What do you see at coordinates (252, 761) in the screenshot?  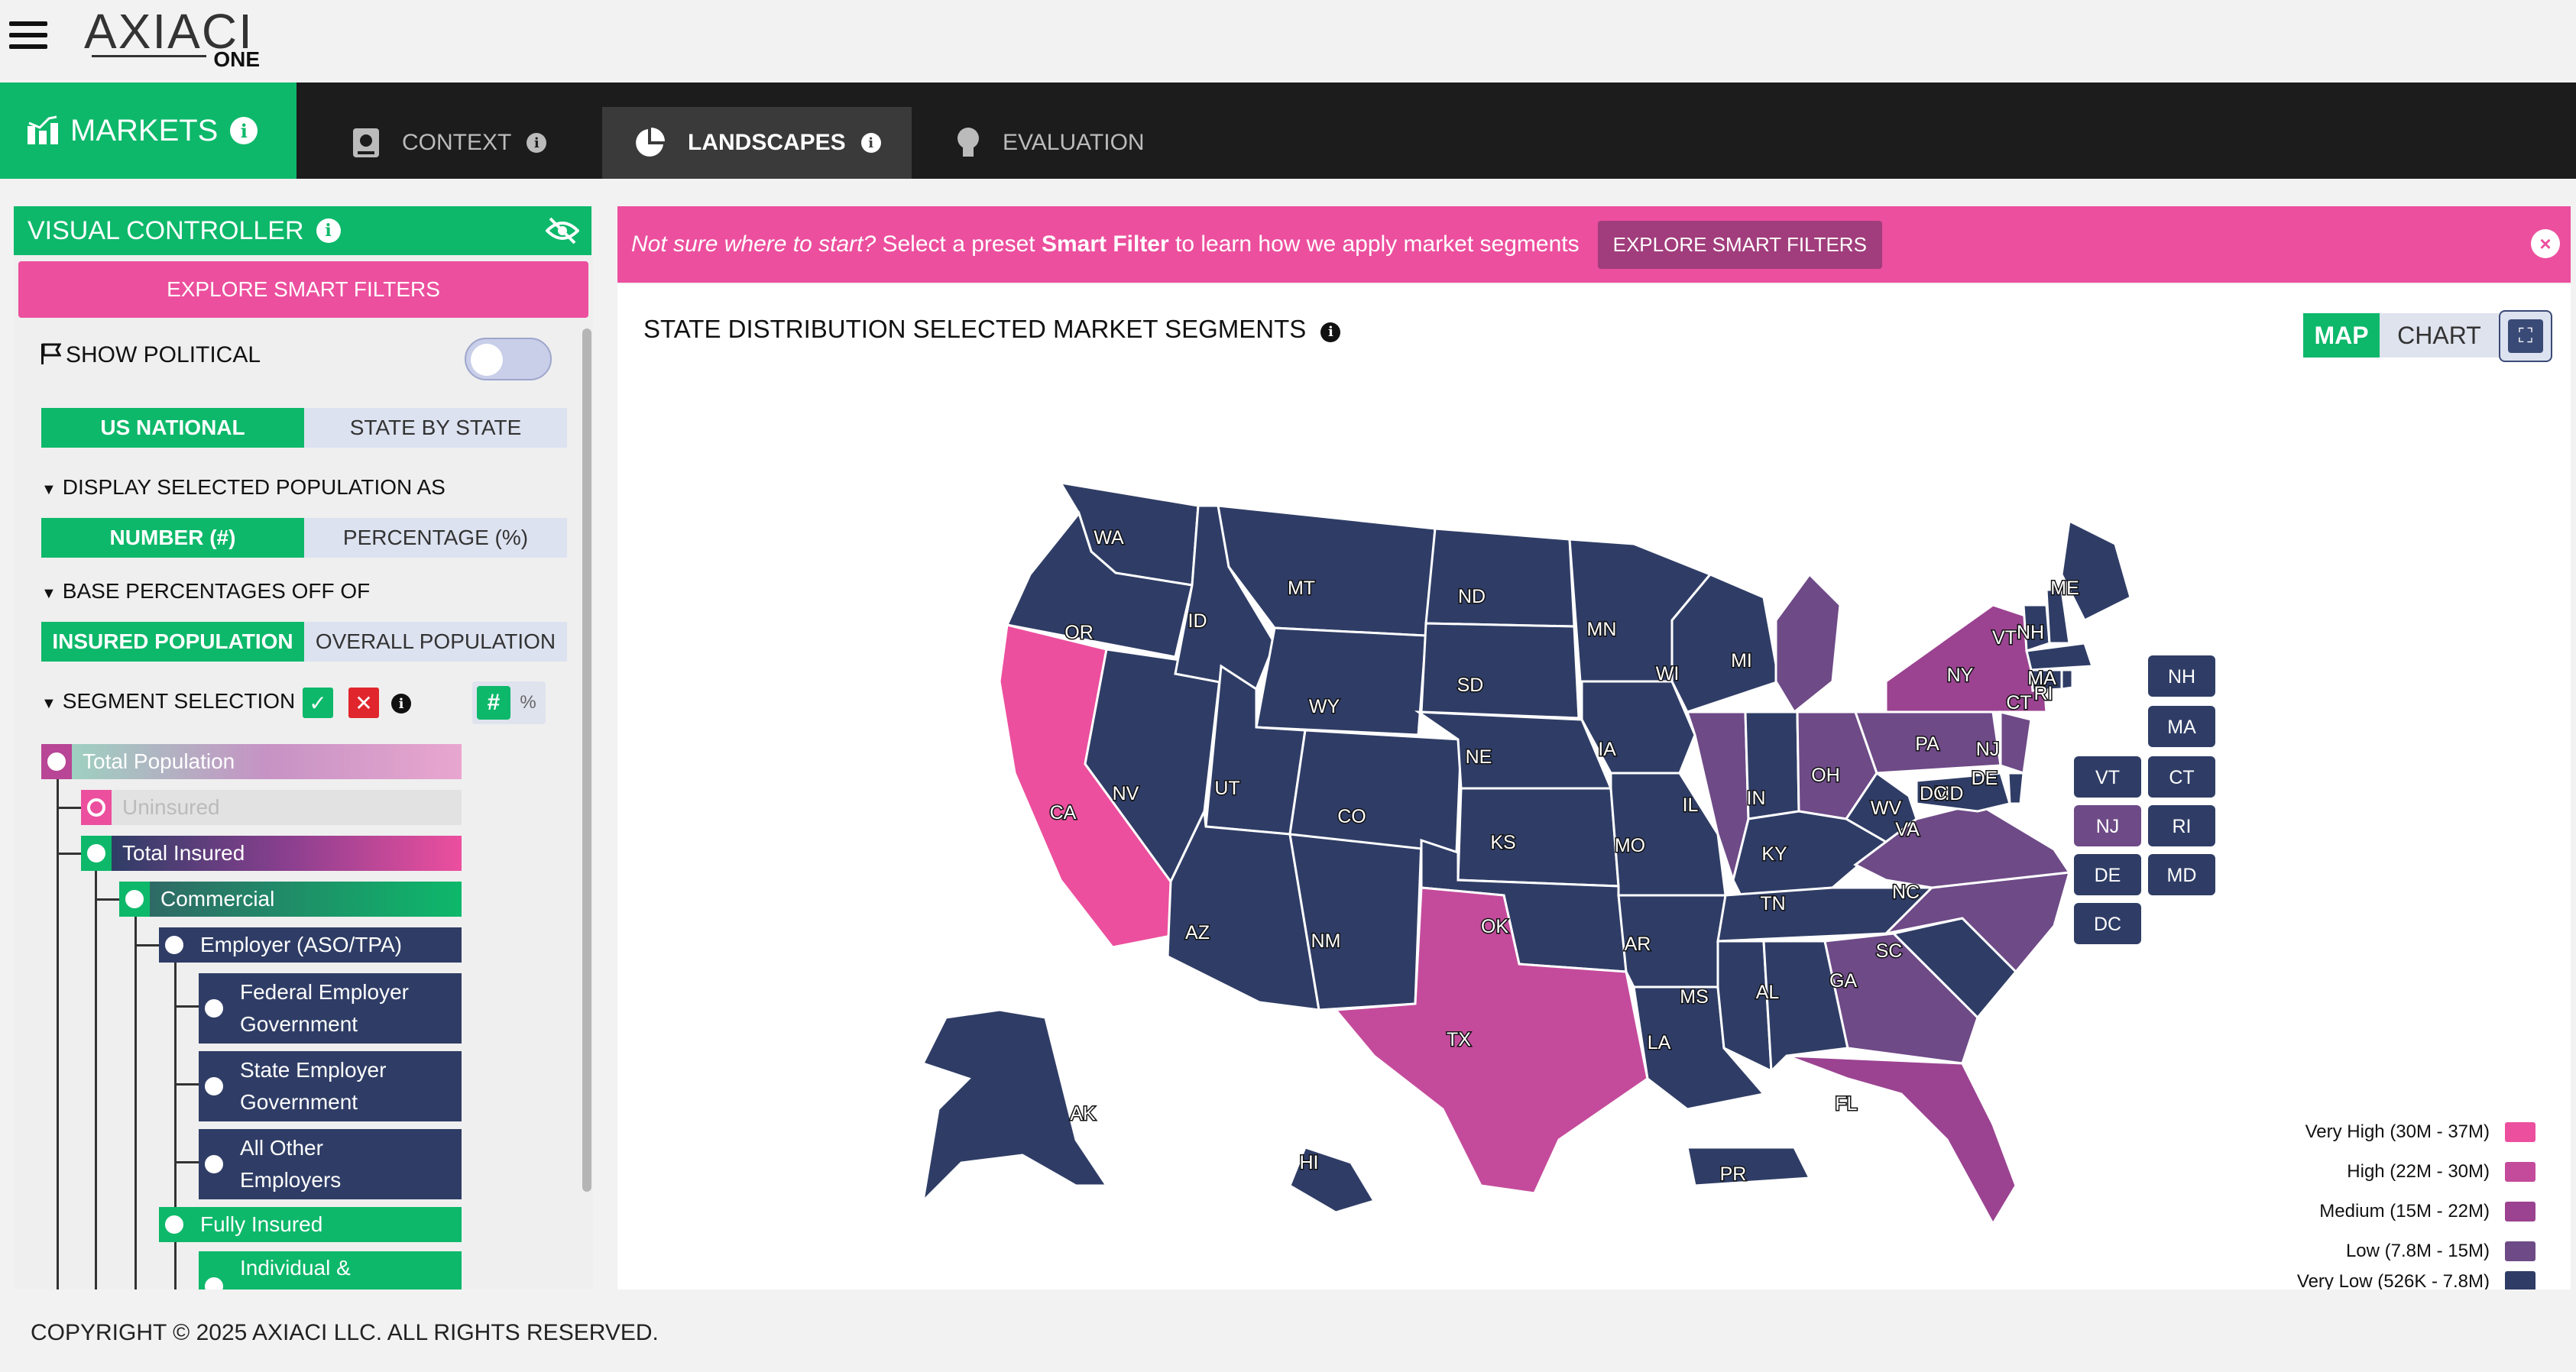 I see `segment-total-population: Total Population` at bounding box center [252, 761].